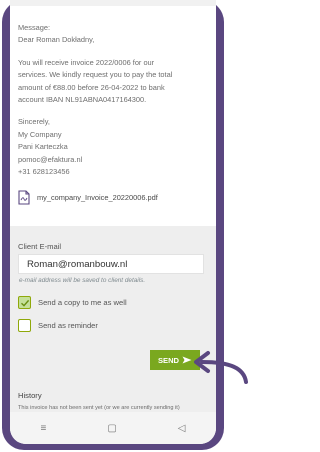  What do you see at coordinates (182, 428) in the screenshot?
I see `back-nav-icon: ◁` at bounding box center [182, 428].